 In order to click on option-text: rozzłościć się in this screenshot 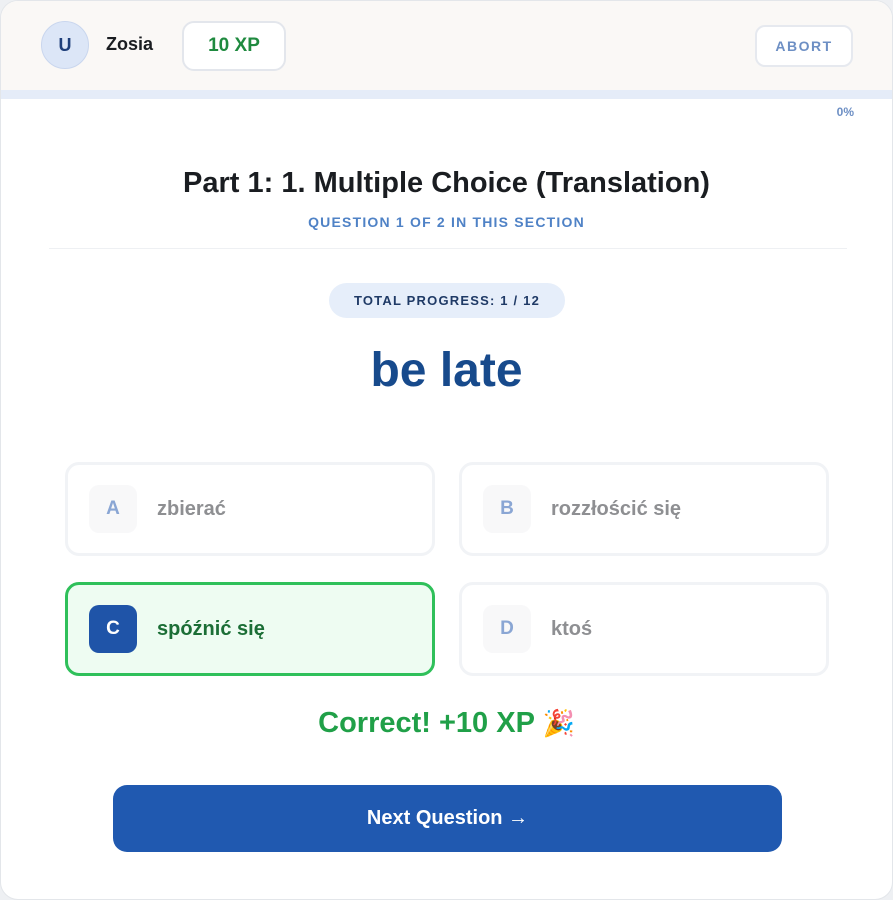, I will do `click(616, 509)`.